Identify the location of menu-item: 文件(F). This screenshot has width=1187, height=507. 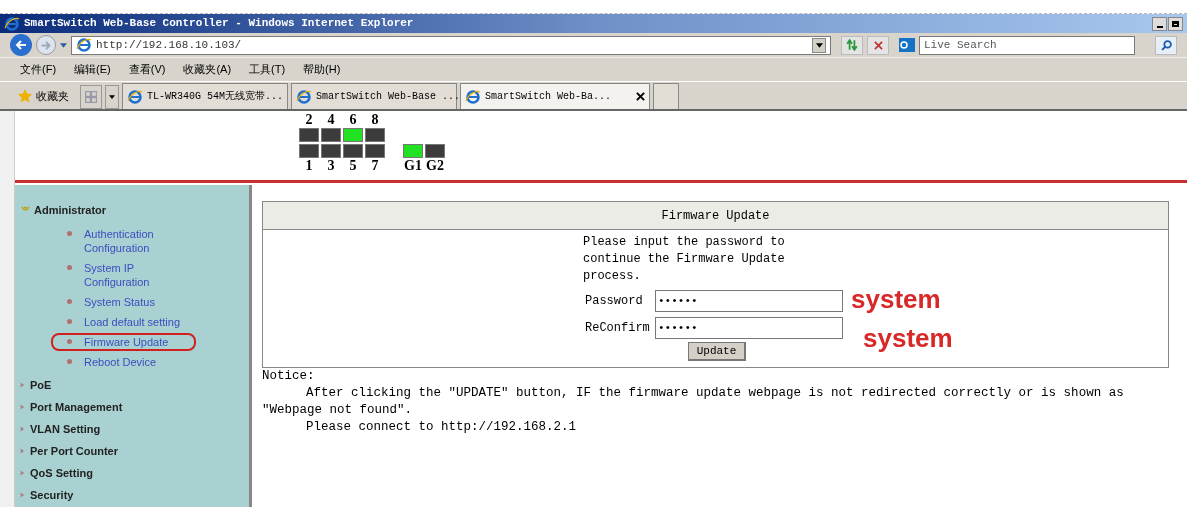
(38, 69).